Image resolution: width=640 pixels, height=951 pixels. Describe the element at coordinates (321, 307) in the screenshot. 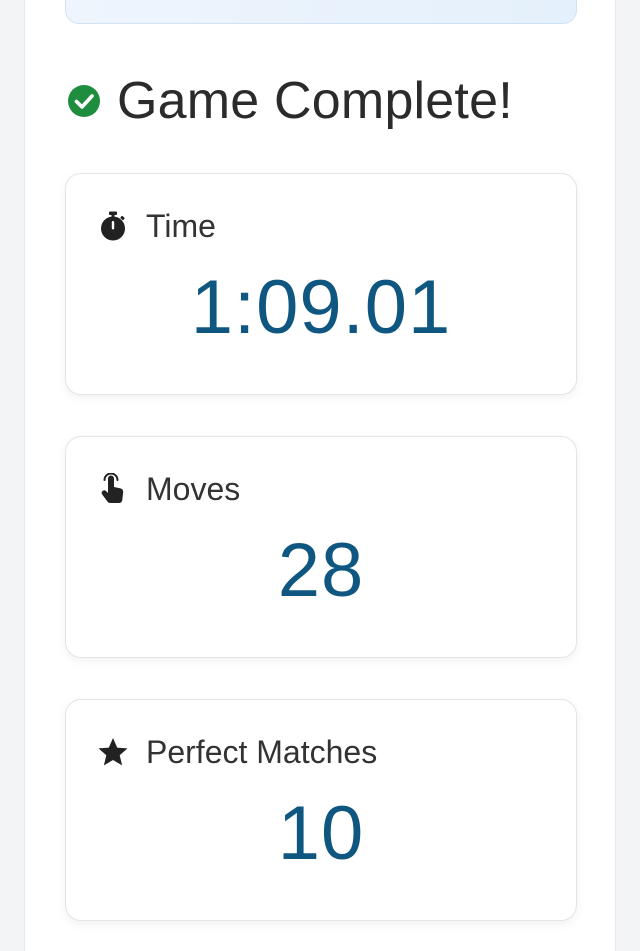

I see `stat-value-time: 1:09.01` at that location.